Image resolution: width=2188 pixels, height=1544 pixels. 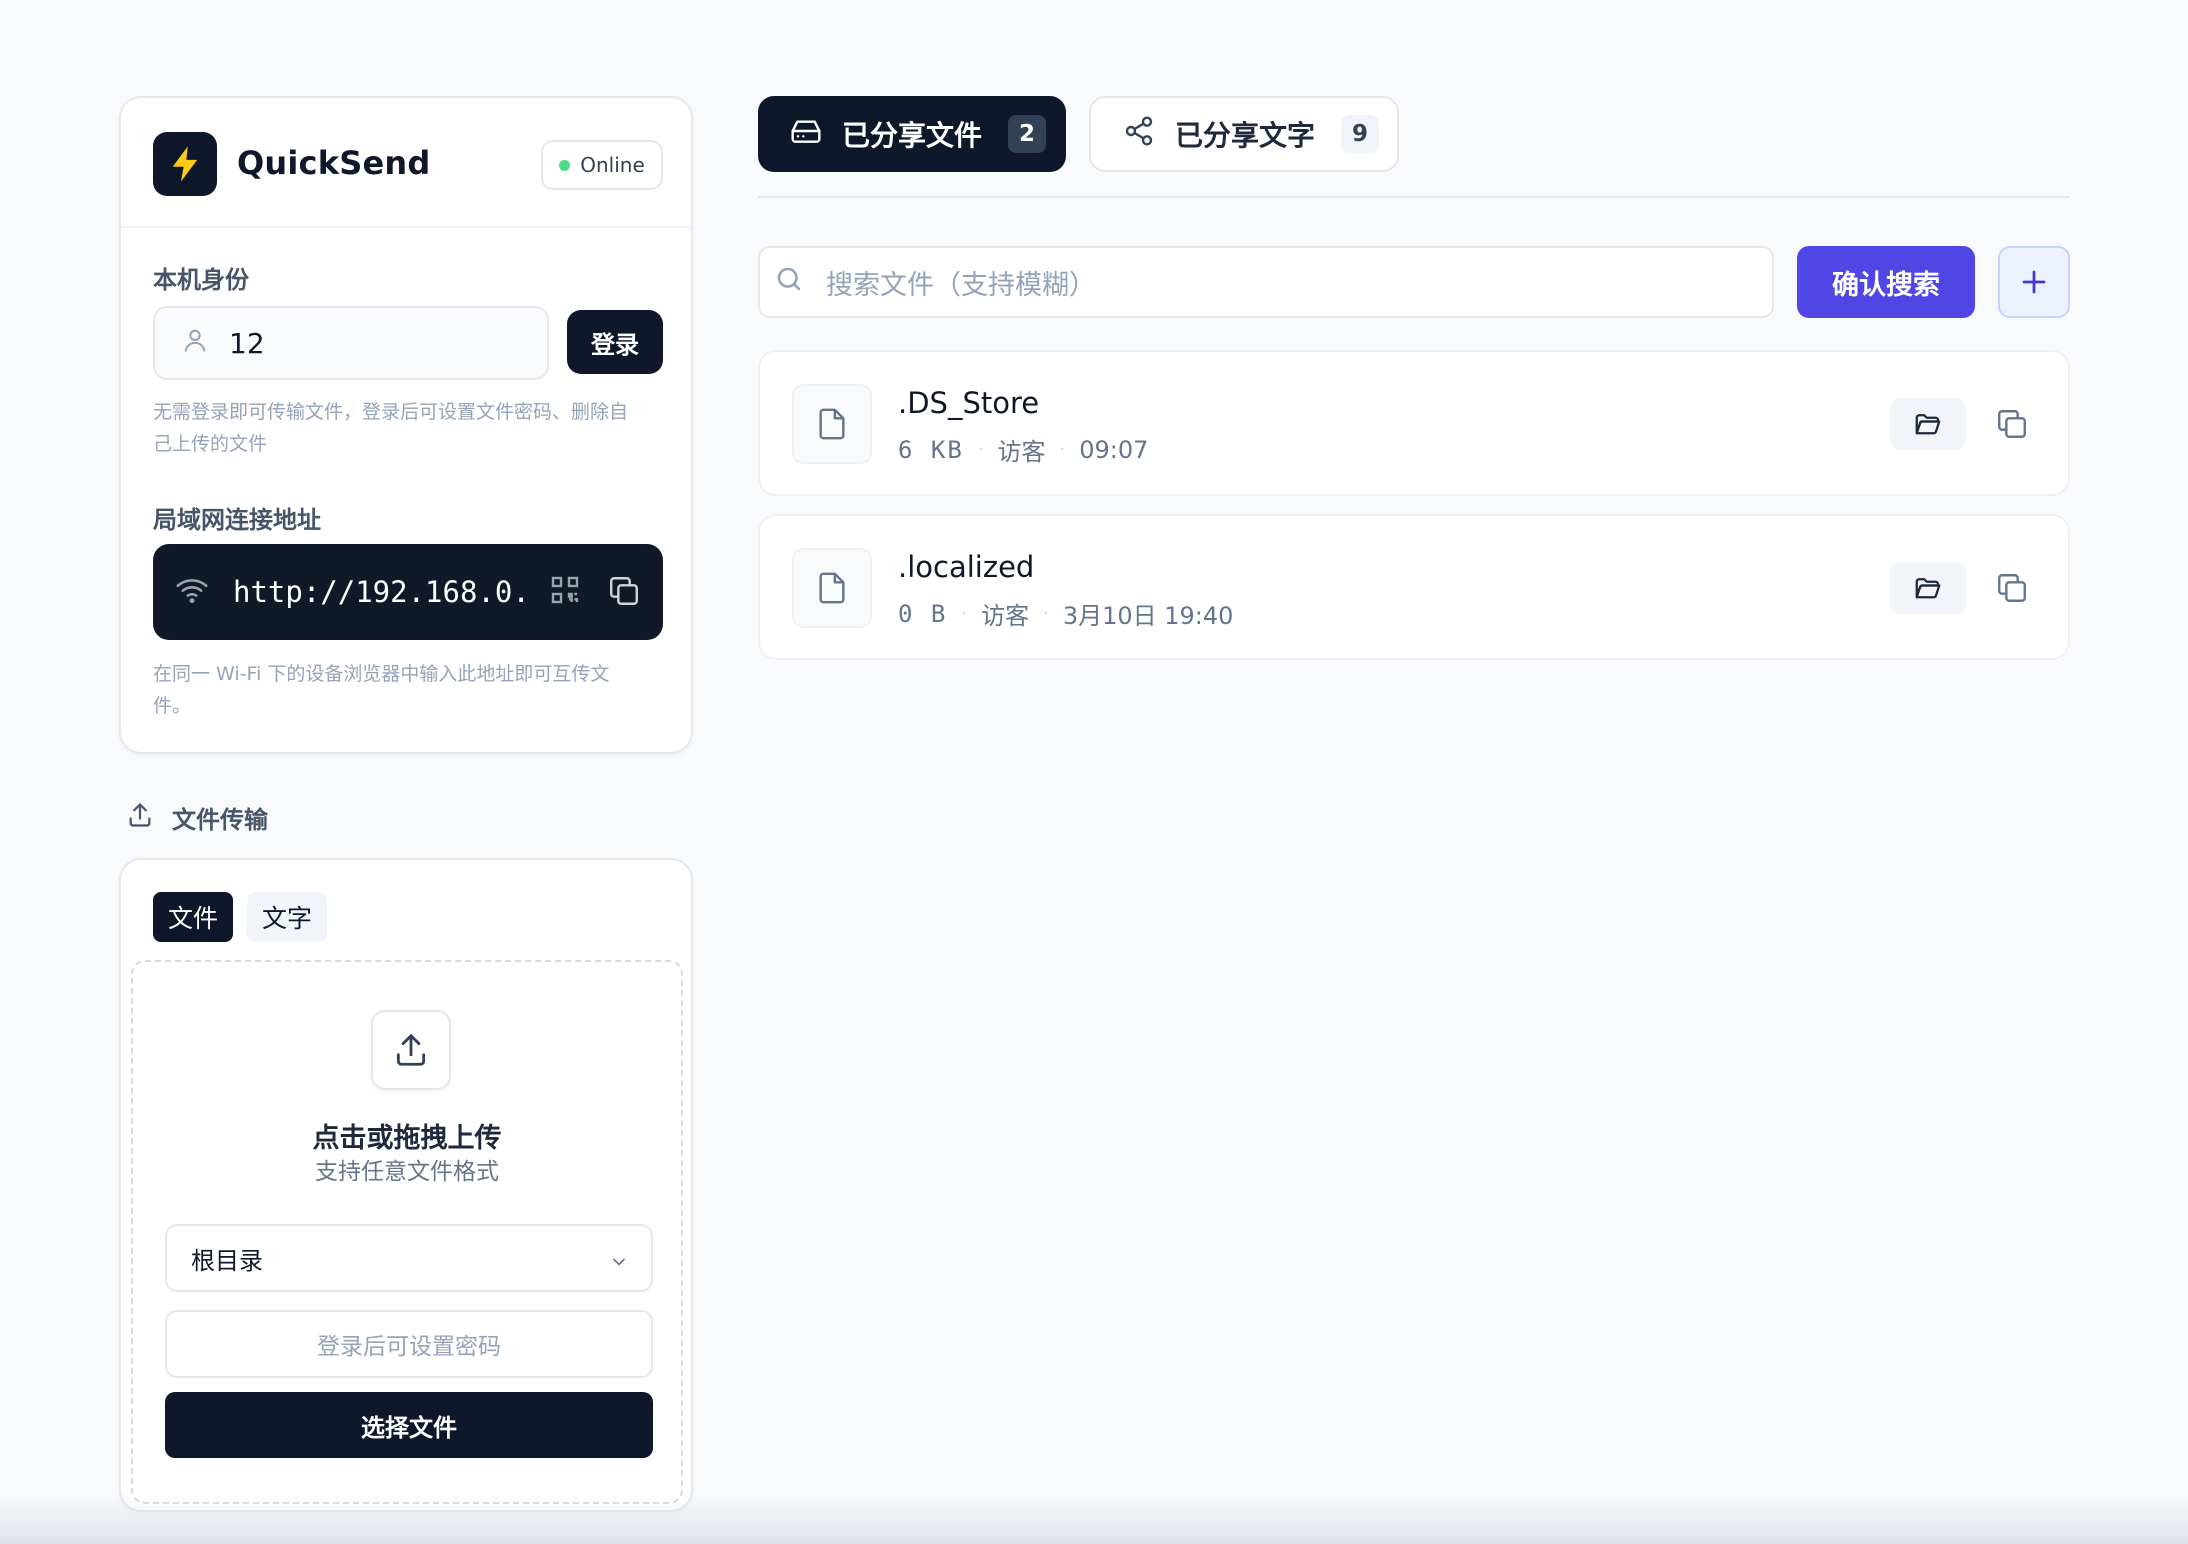 I want to click on search-placeholder: 搜索文件（支持模糊）, so click(x=961, y=285).